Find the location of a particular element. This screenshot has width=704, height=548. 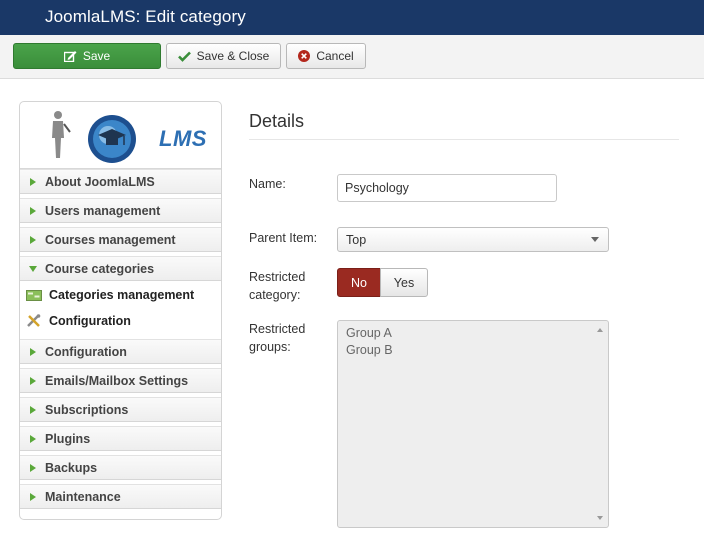

parent-item-value: Top is located at coordinates (356, 239).